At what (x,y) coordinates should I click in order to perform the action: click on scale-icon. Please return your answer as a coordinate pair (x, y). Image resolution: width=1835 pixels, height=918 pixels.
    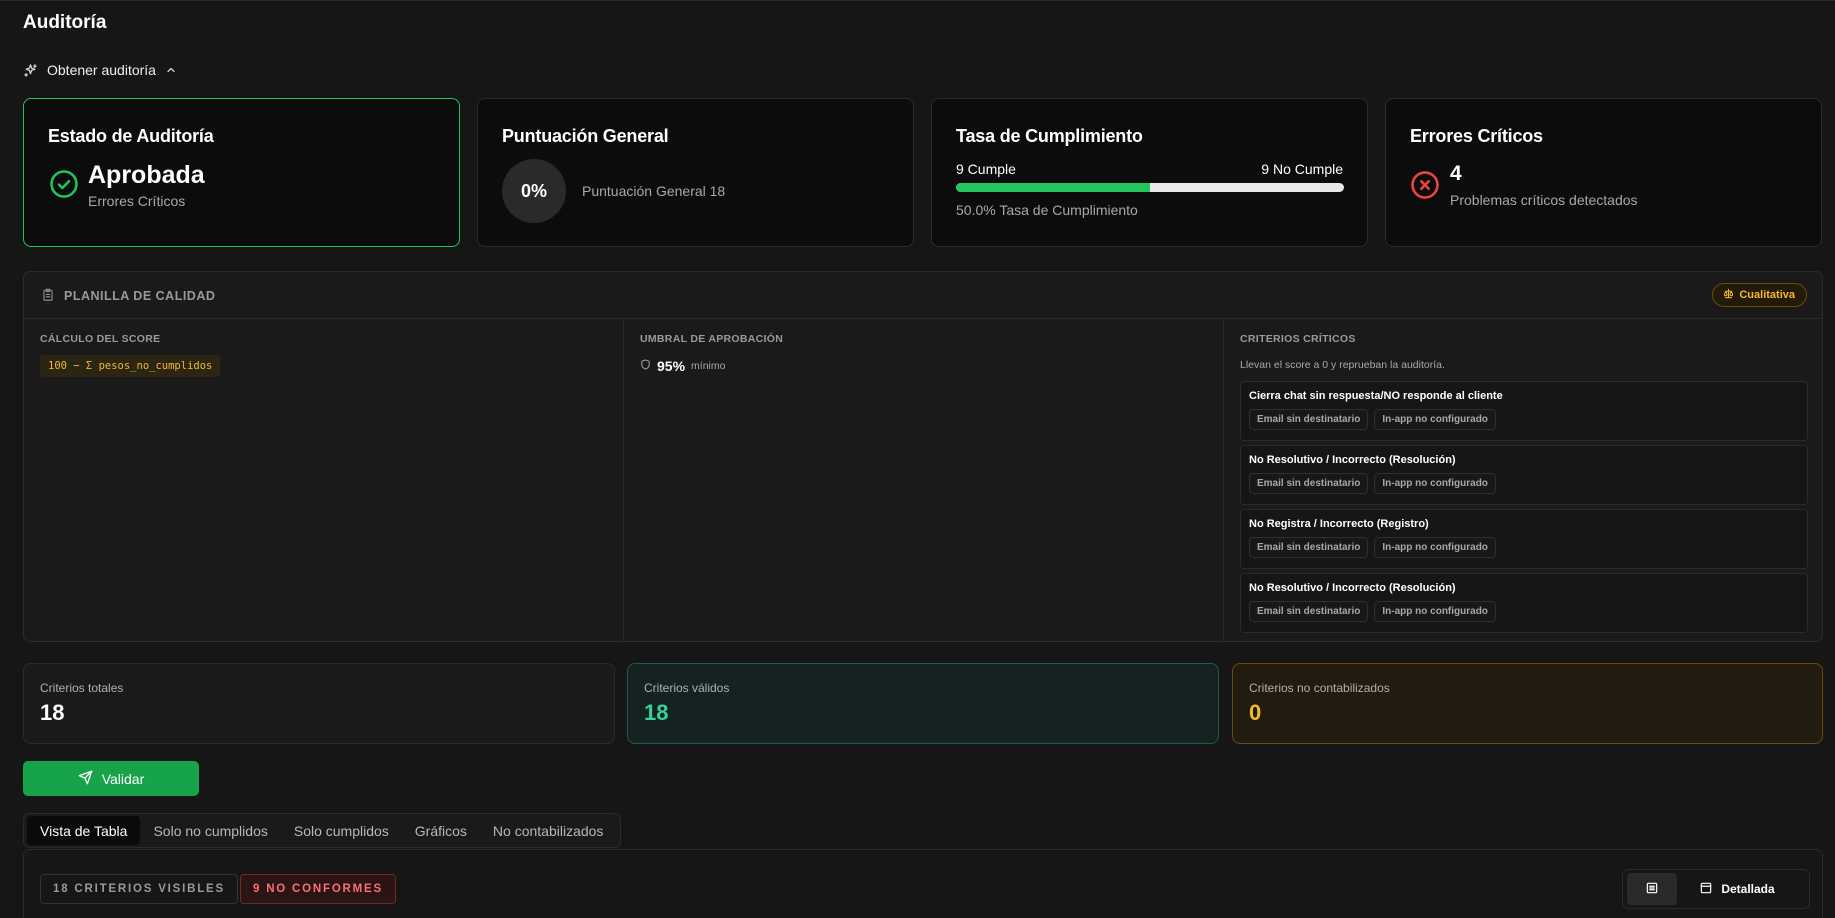
    Looking at the image, I should click on (1728, 295).